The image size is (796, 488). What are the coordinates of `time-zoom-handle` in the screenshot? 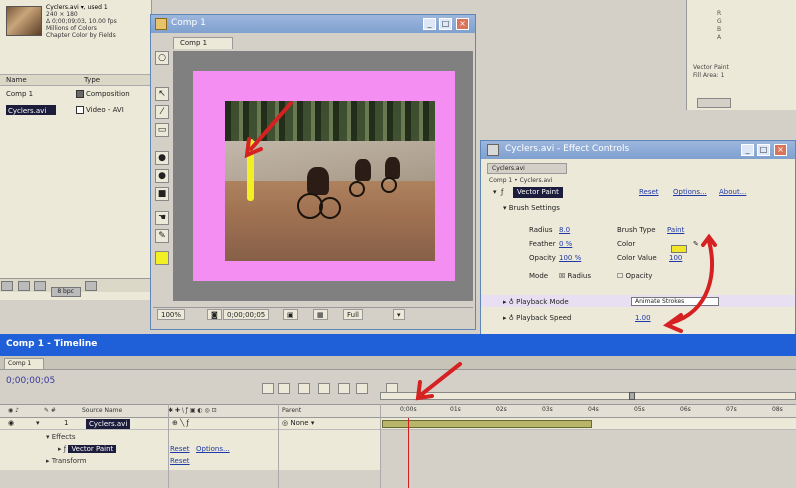 It's located at (632, 396).